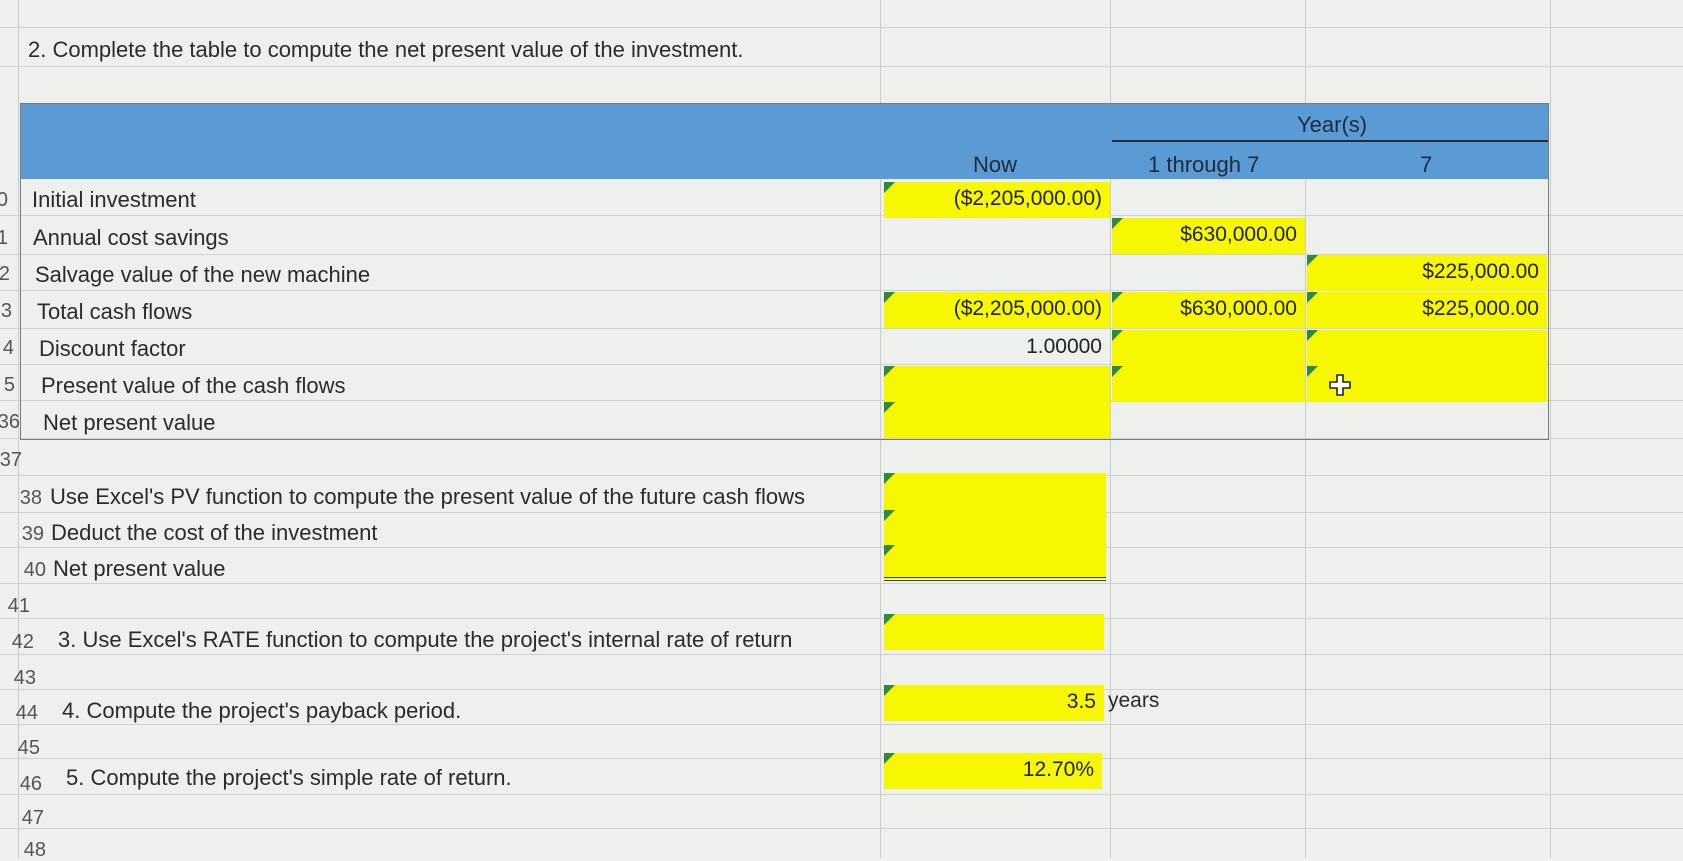 The image size is (1683, 861). I want to click on cell-total-cash-flows-now: ($2,205,000.00), so click(997, 310).